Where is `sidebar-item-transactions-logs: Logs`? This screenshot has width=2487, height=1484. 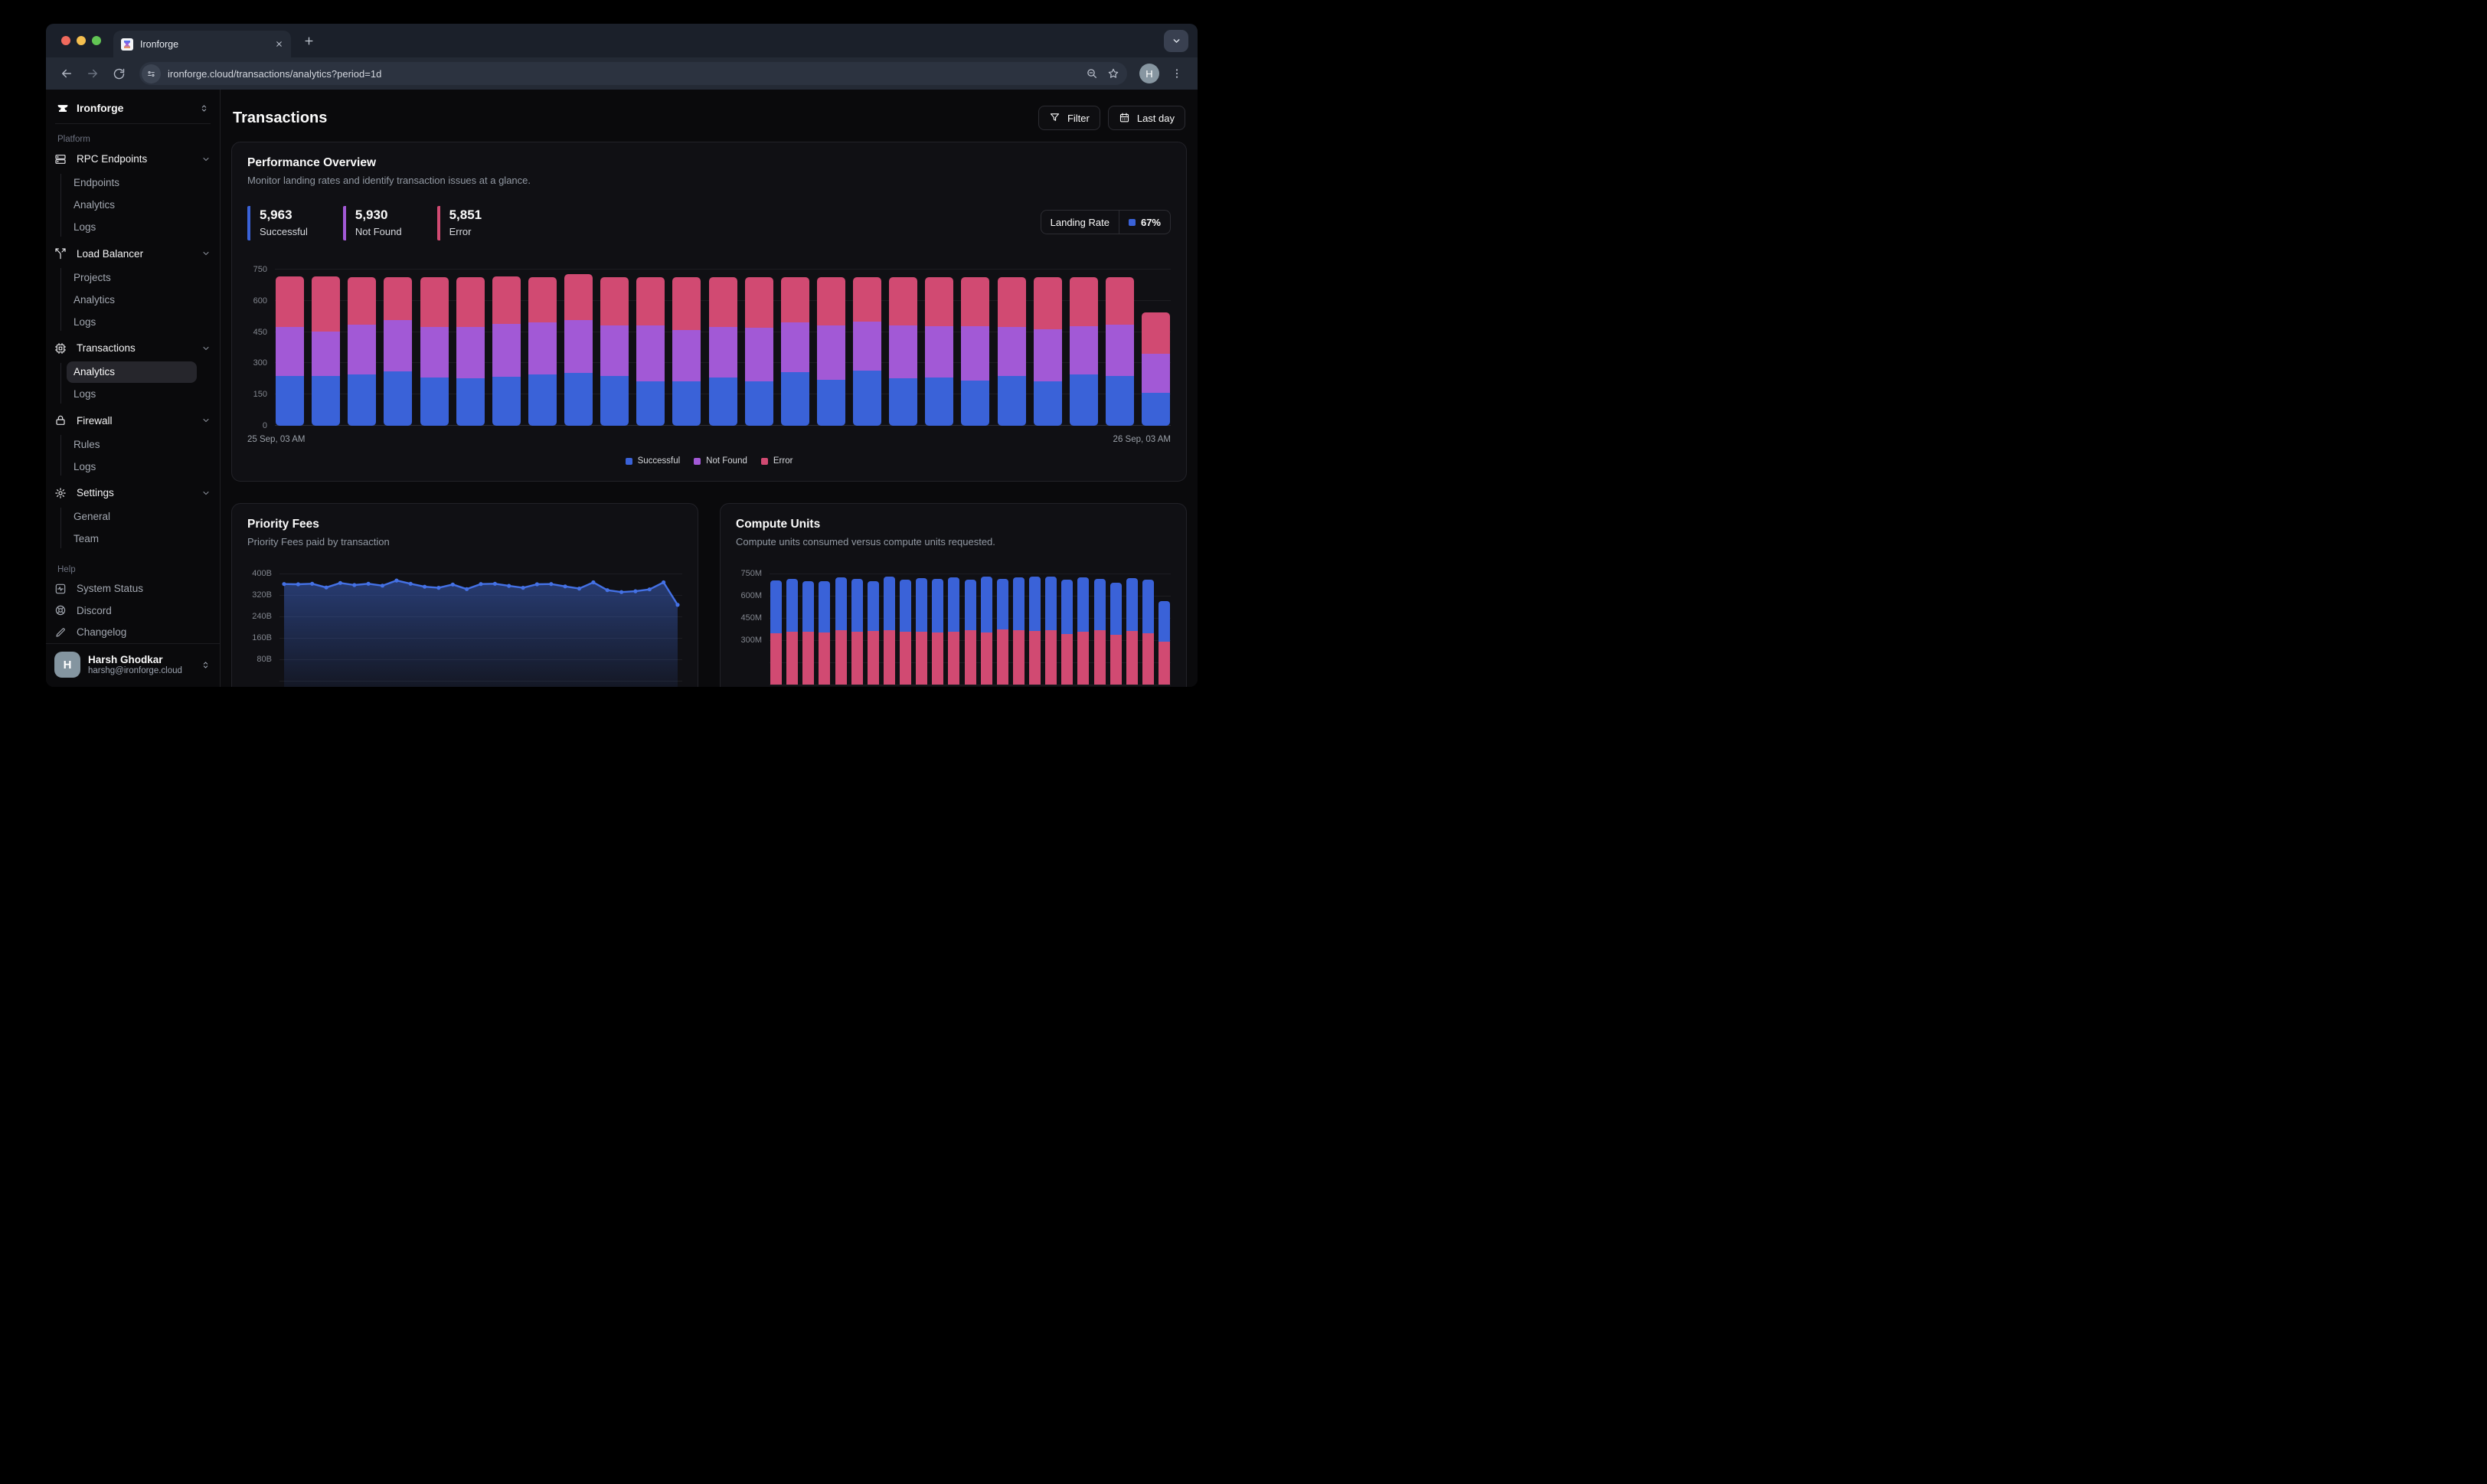
sidebar-item-transactions-logs: Logs is located at coordinates (132, 394).